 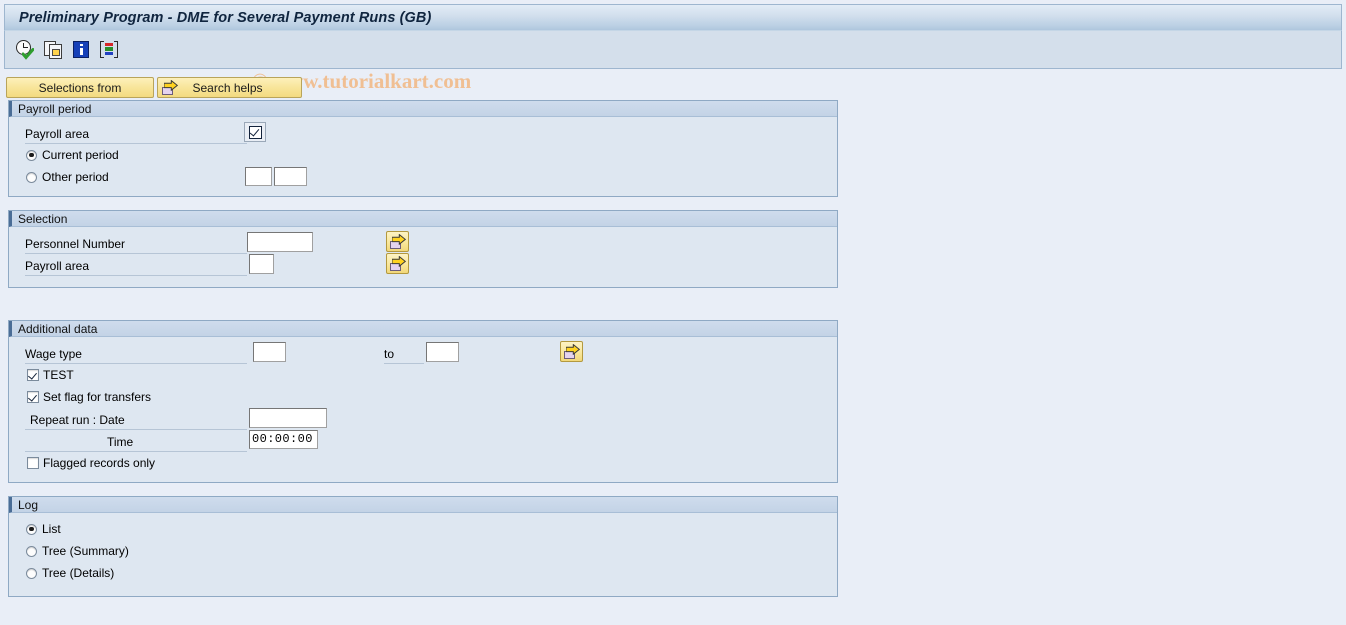 What do you see at coordinates (423, 219) in the screenshot?
I see `selection-group-title: Selection` at bounding box center [423, 219].